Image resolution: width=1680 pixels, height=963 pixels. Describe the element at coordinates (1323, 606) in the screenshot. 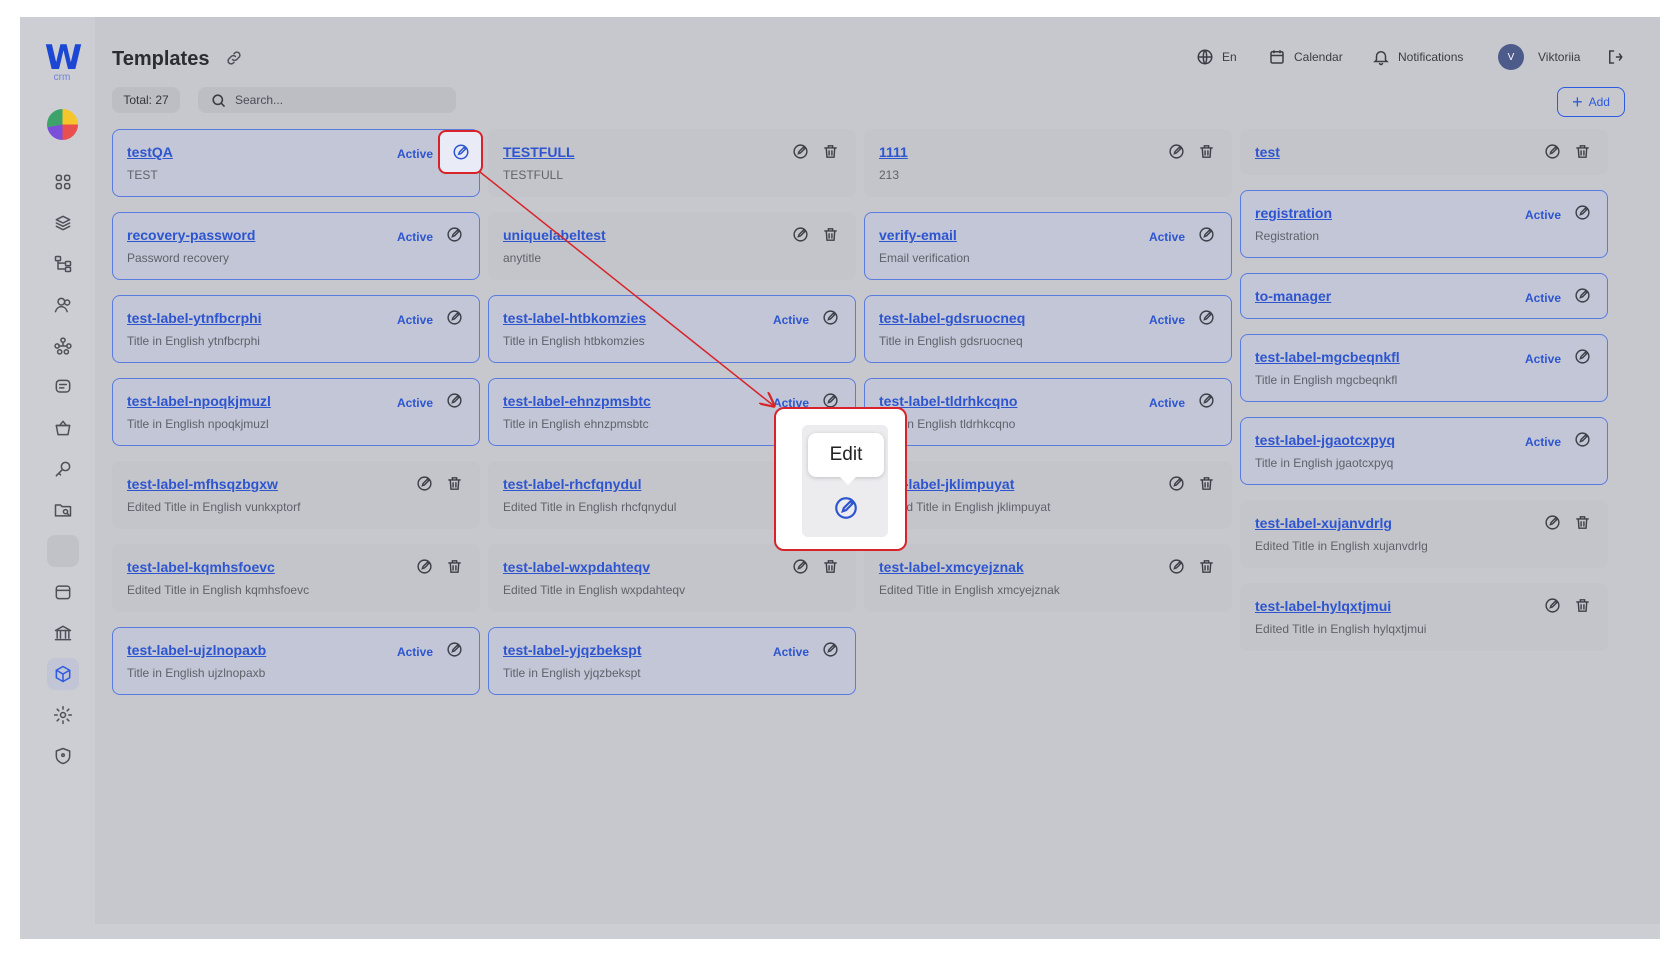

I see `template-label-link: test-label-hylqxtjmui` at that location.